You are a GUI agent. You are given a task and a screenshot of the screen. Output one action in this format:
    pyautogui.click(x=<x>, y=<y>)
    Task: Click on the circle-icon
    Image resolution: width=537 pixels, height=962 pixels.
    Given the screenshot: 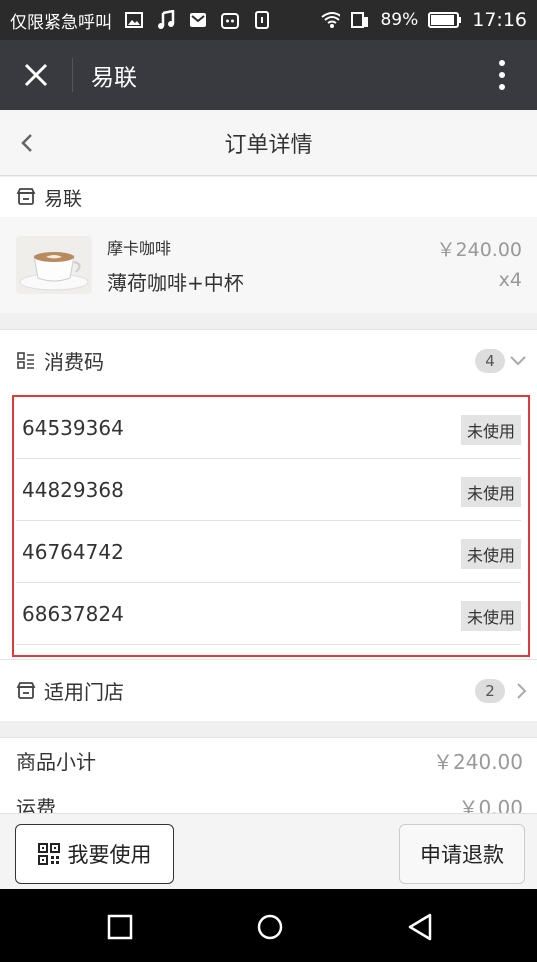 What is the action you would take?
    pyautogui.click(x=270, y=927)
    